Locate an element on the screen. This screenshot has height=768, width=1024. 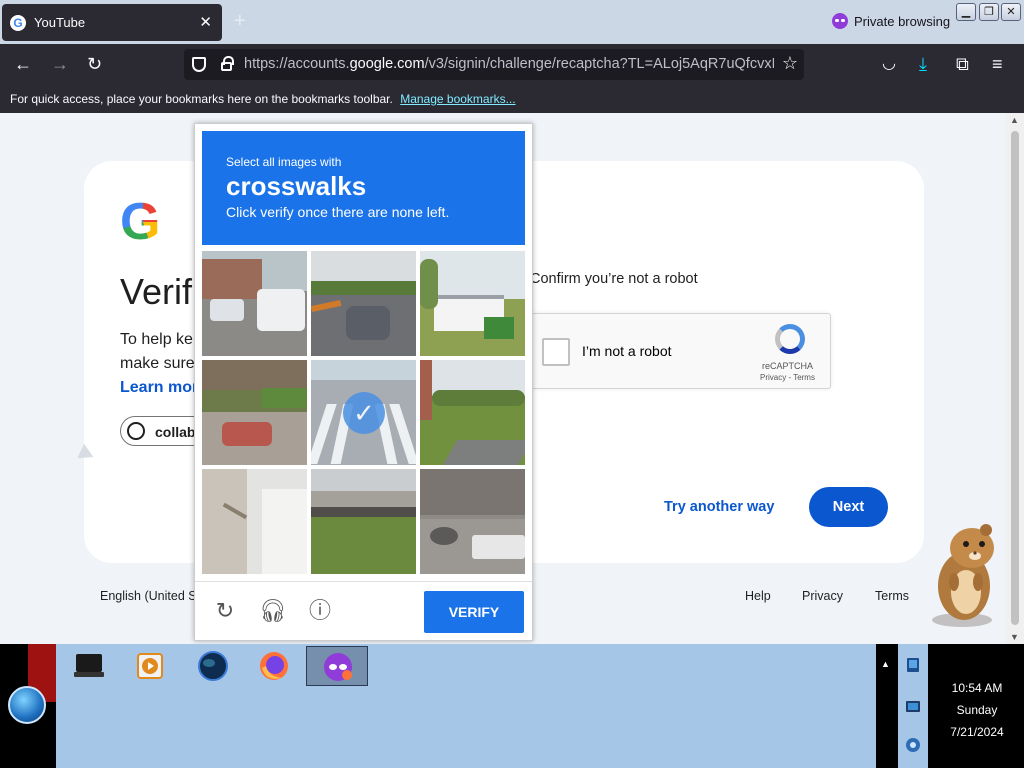
privacy-link: Privacy is located at coordinates (822, 596).